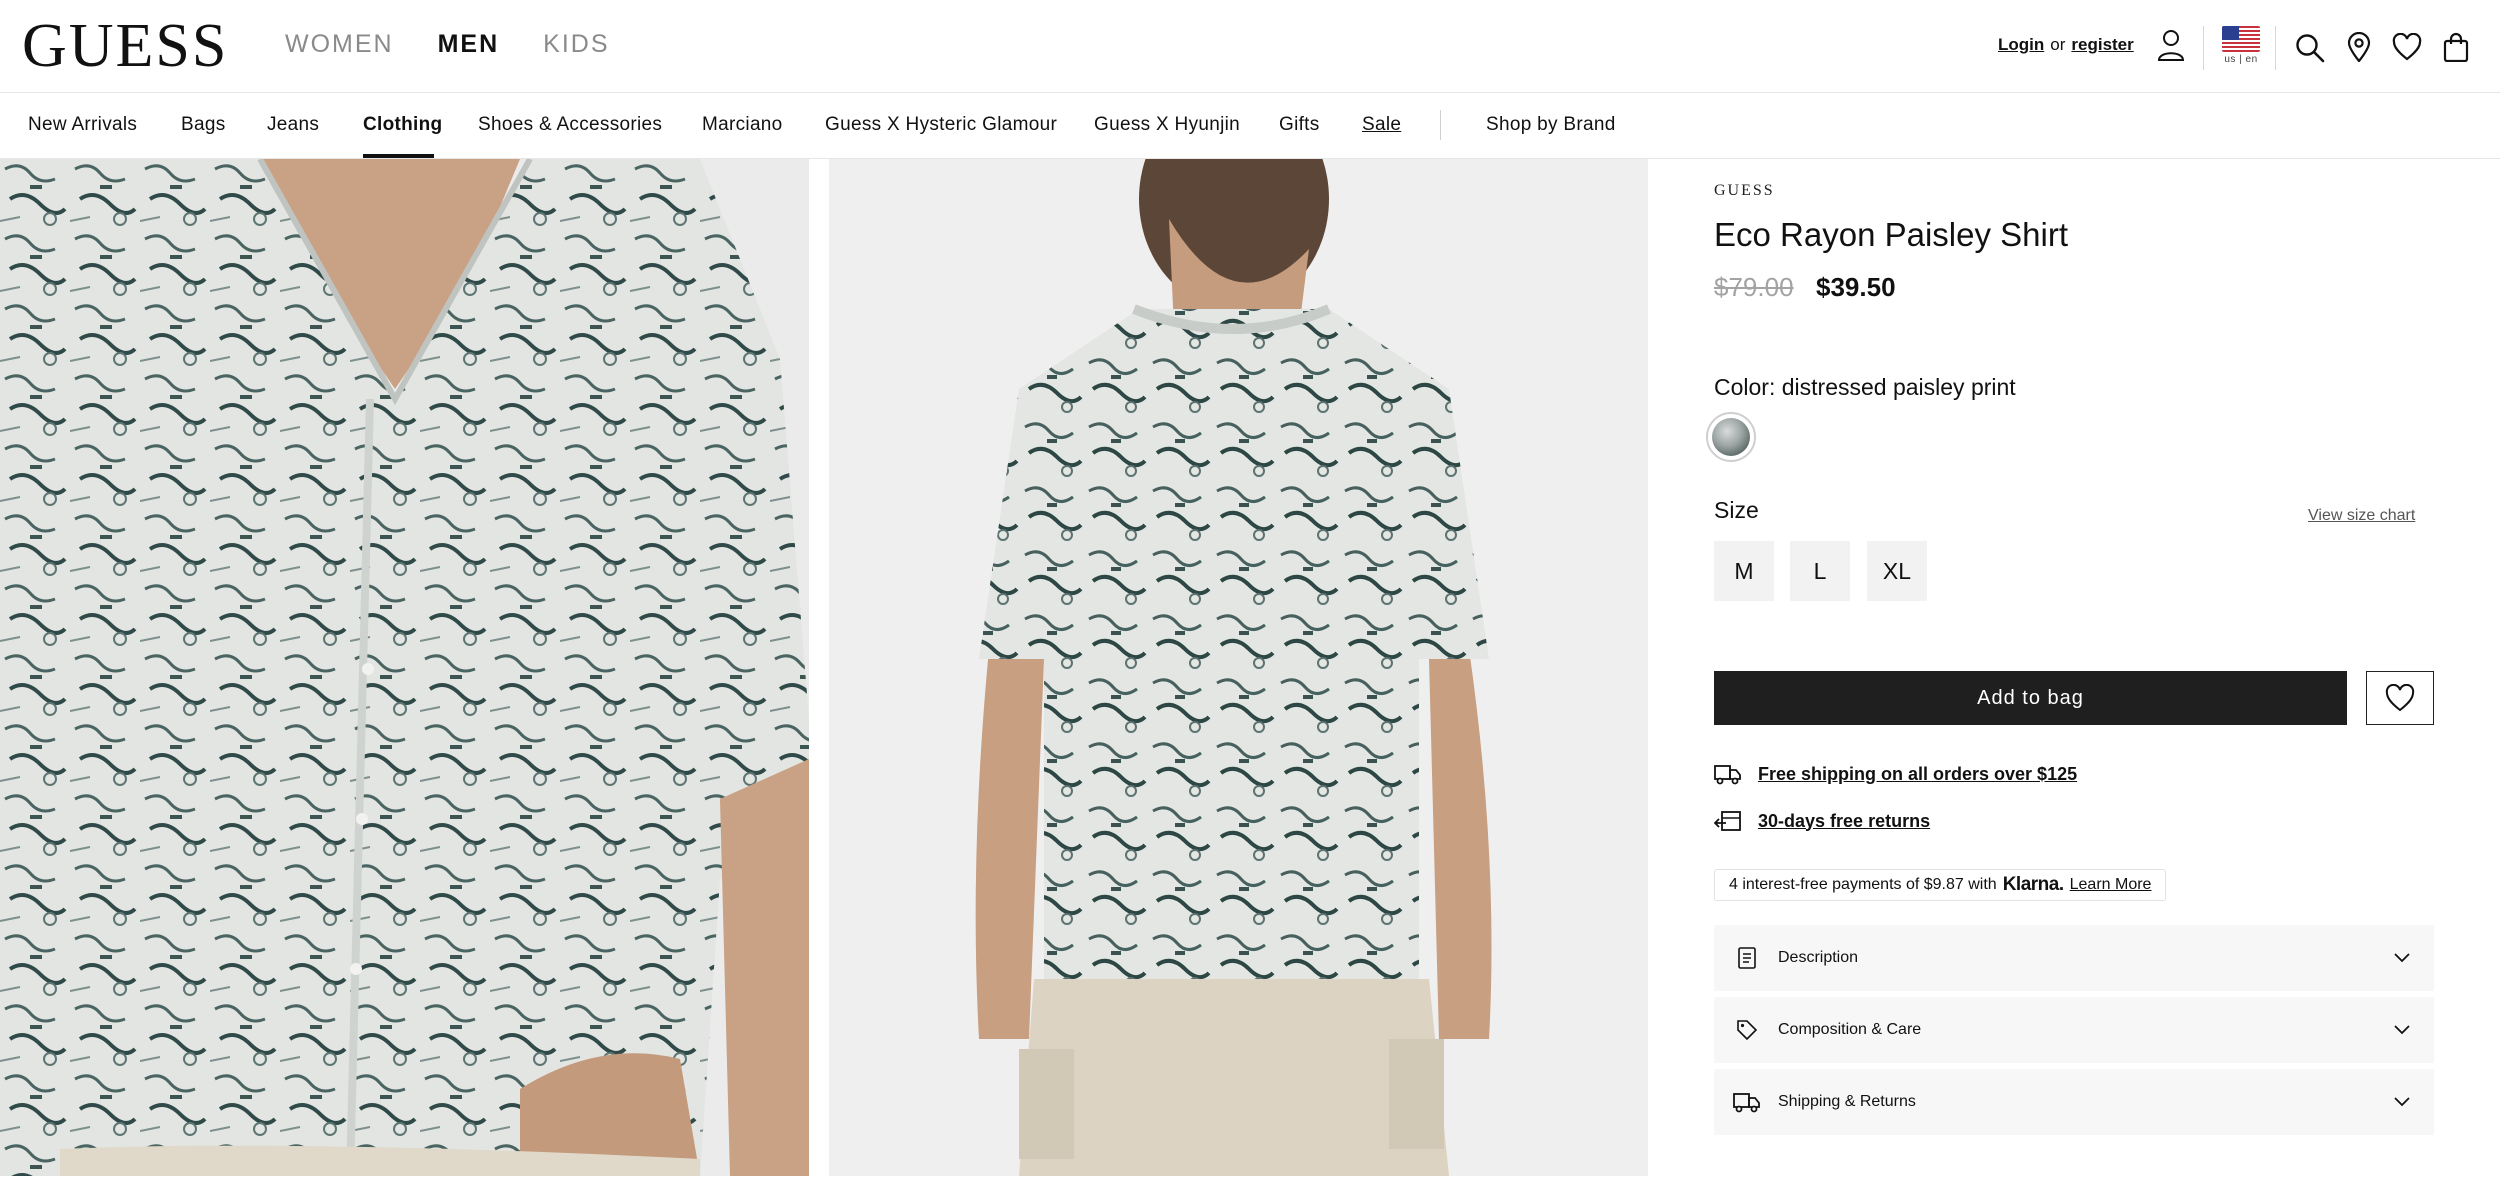  I want to click on gender-tabs: WOMEN MEN KIDS, so click(447, 44).